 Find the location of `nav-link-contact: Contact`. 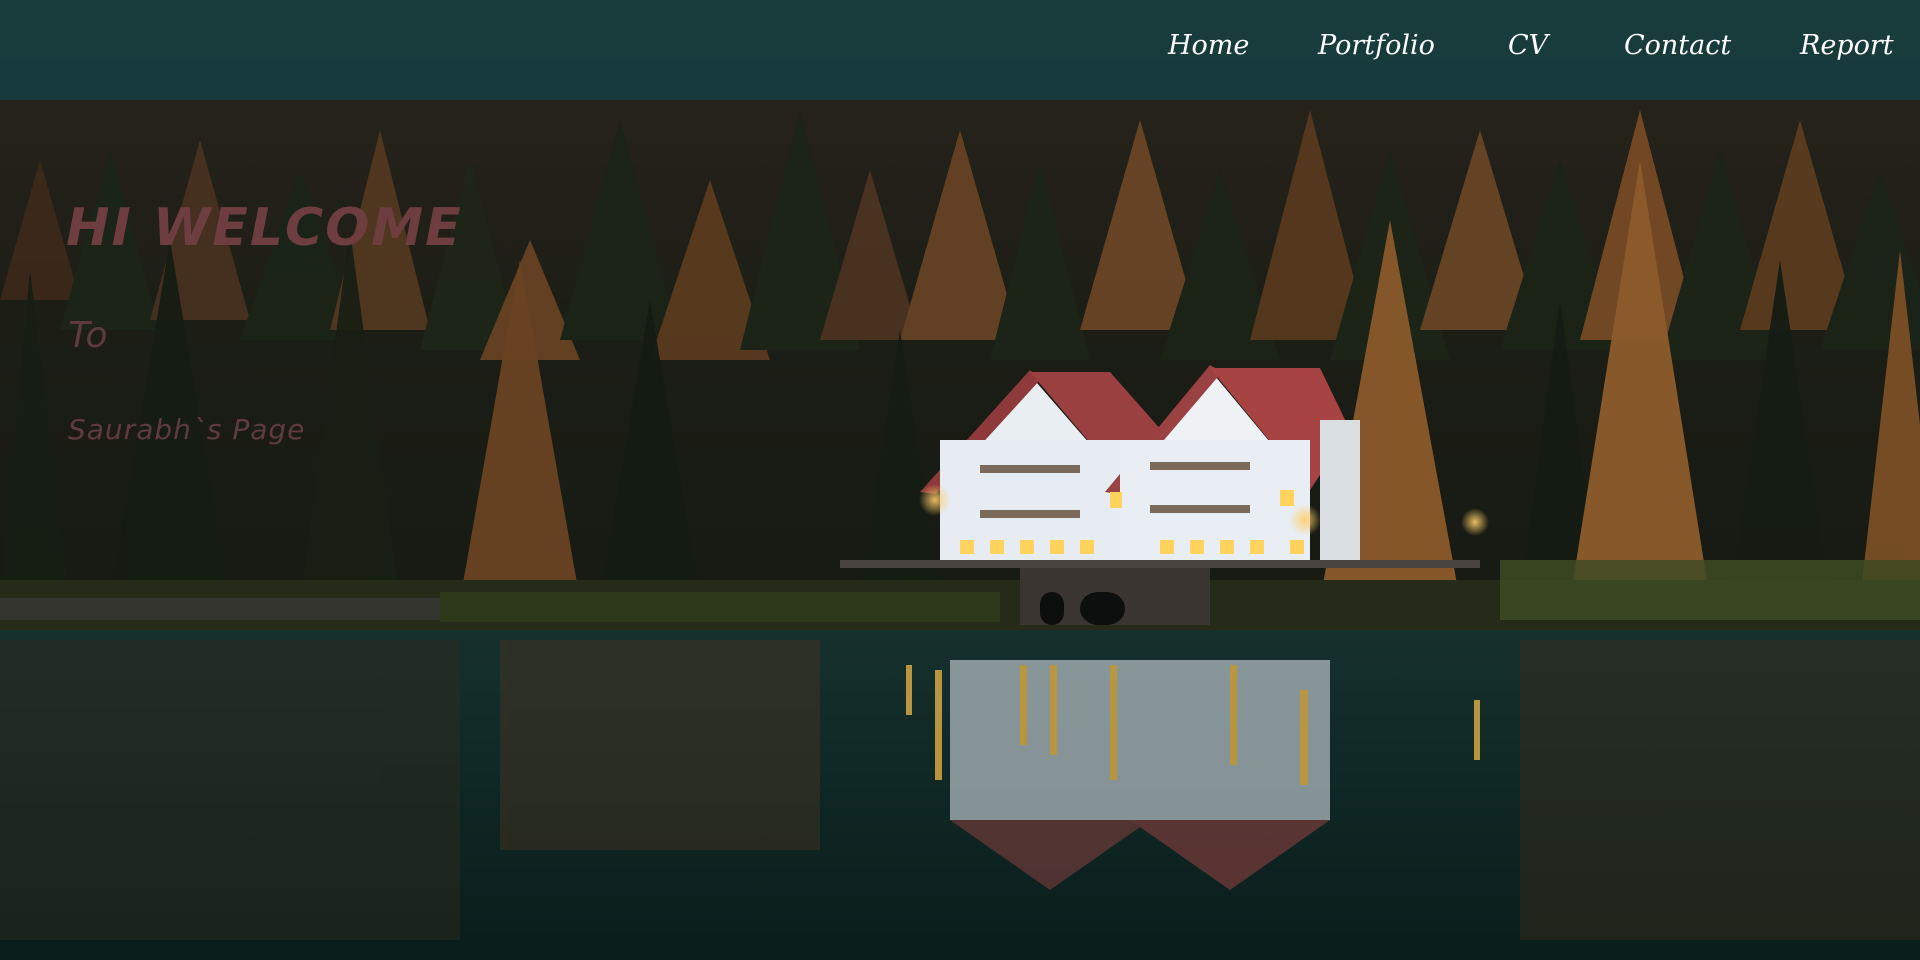

nav-link-contact: Contact is located at coordinates (1677, 46).